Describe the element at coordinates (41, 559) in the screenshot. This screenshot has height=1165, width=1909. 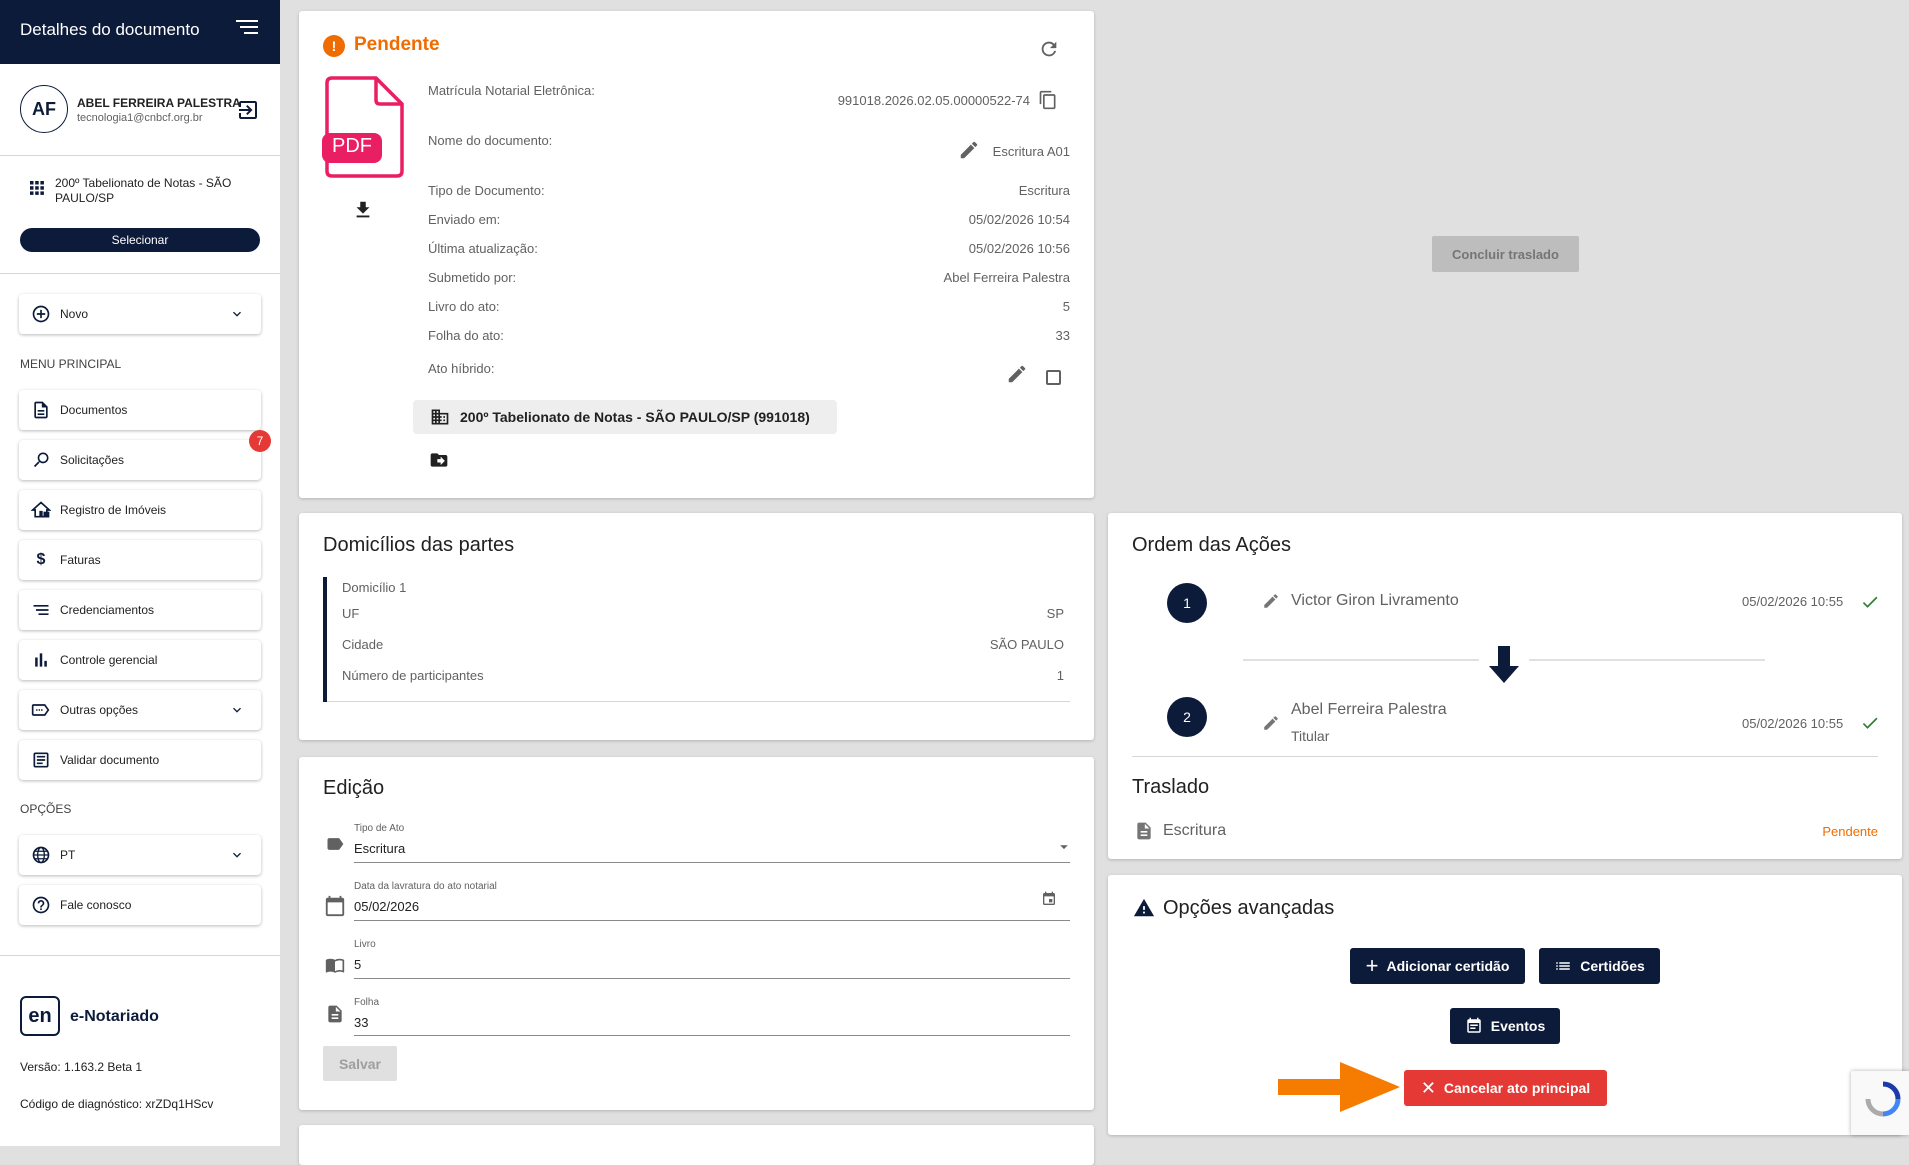
I see `dollar-icon: $` at that location.